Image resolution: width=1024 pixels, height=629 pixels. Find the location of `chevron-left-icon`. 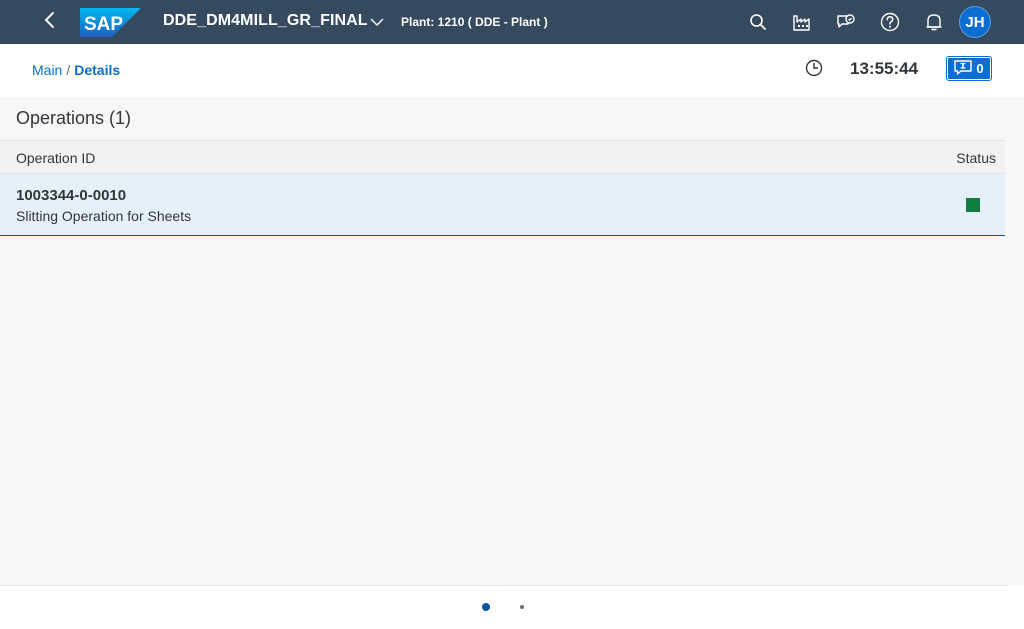

chevron-left-icon is located at coordinates (50, 22).